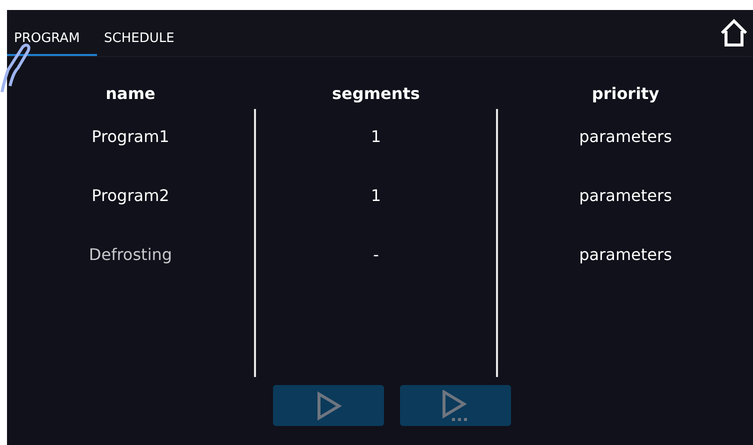 The width and height of the screenshot is (753, 445). I want to click on program-name: Defrosting, so click(130, 254).